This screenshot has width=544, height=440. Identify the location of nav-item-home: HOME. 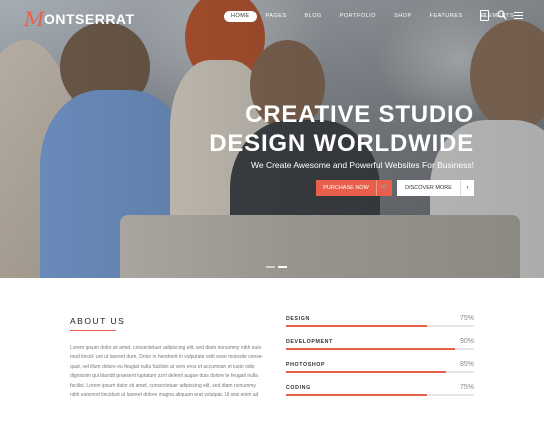
(240, 16).